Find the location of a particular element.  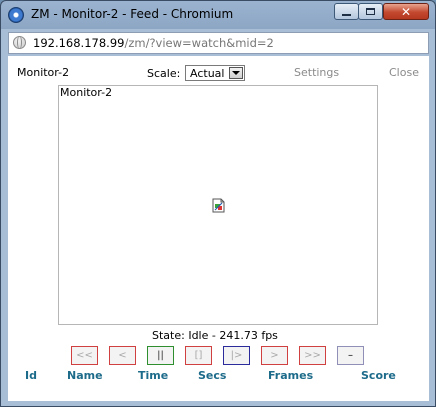

page-globe-icon is located at coordinates (19, 42).